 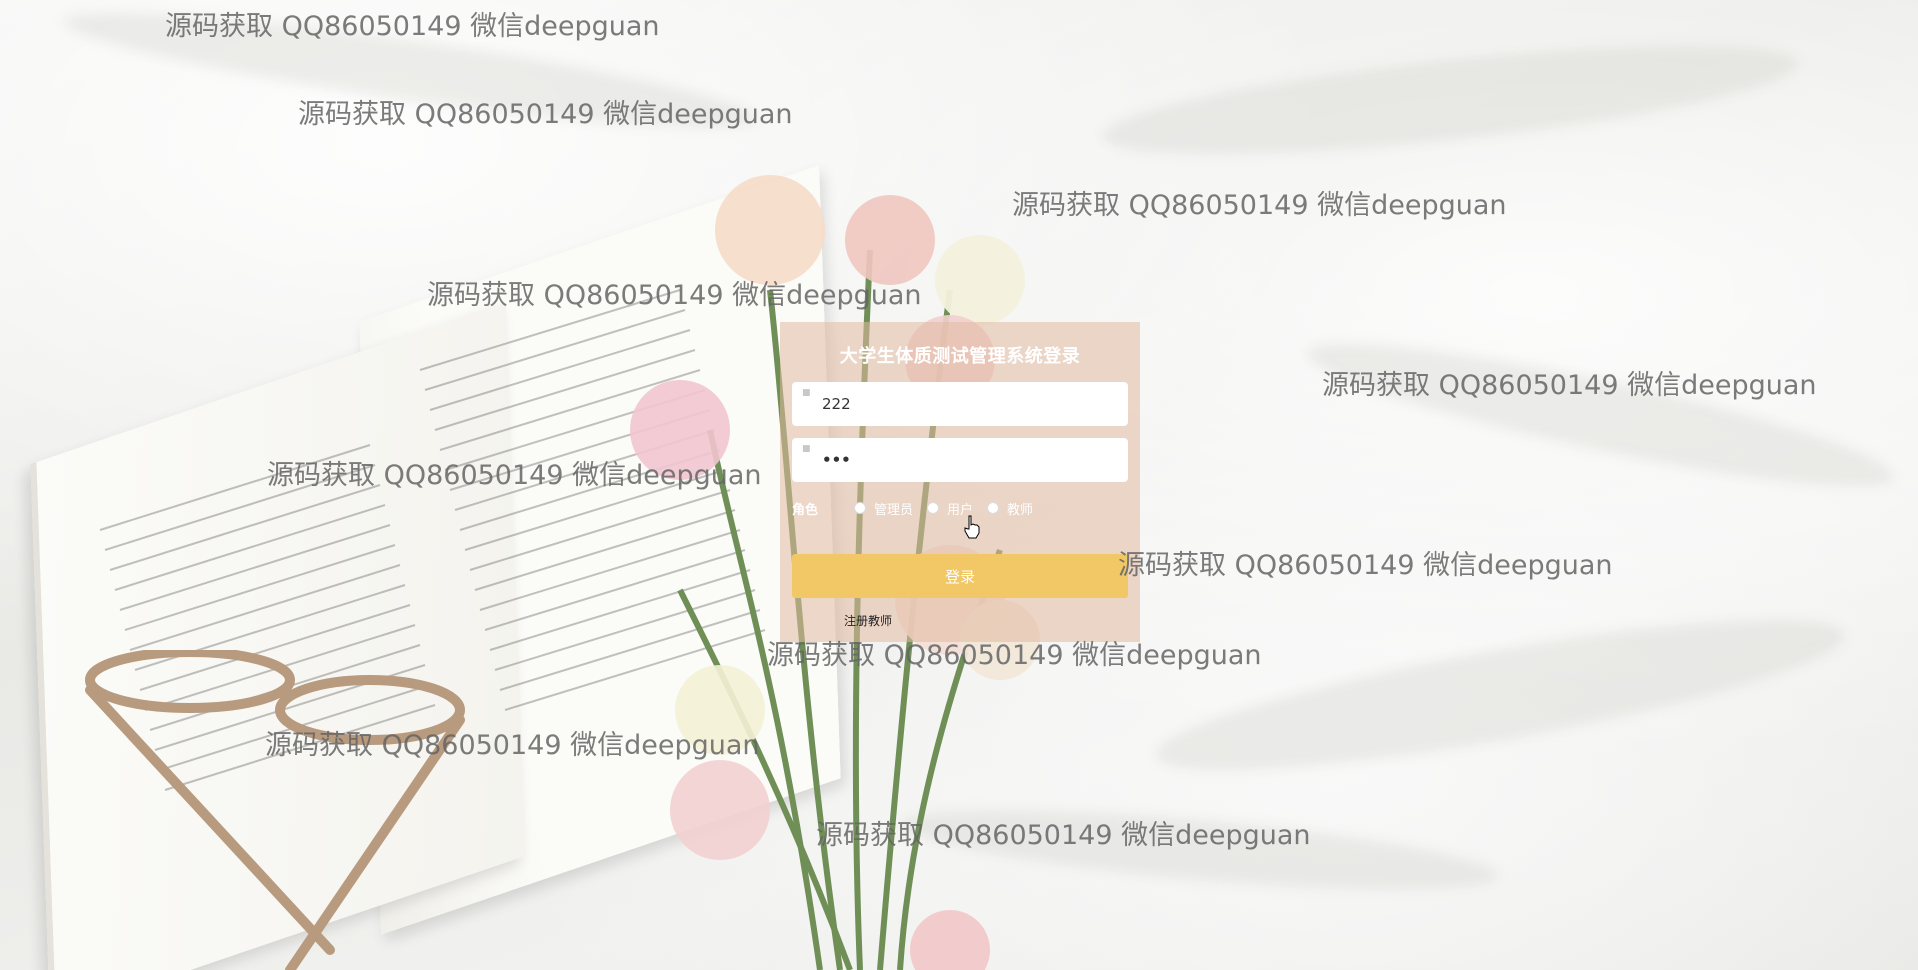 What do you see at coordinates (805, 510) in the screenshot?
I see `role-label: 角色` at bounding box center [805, 510].